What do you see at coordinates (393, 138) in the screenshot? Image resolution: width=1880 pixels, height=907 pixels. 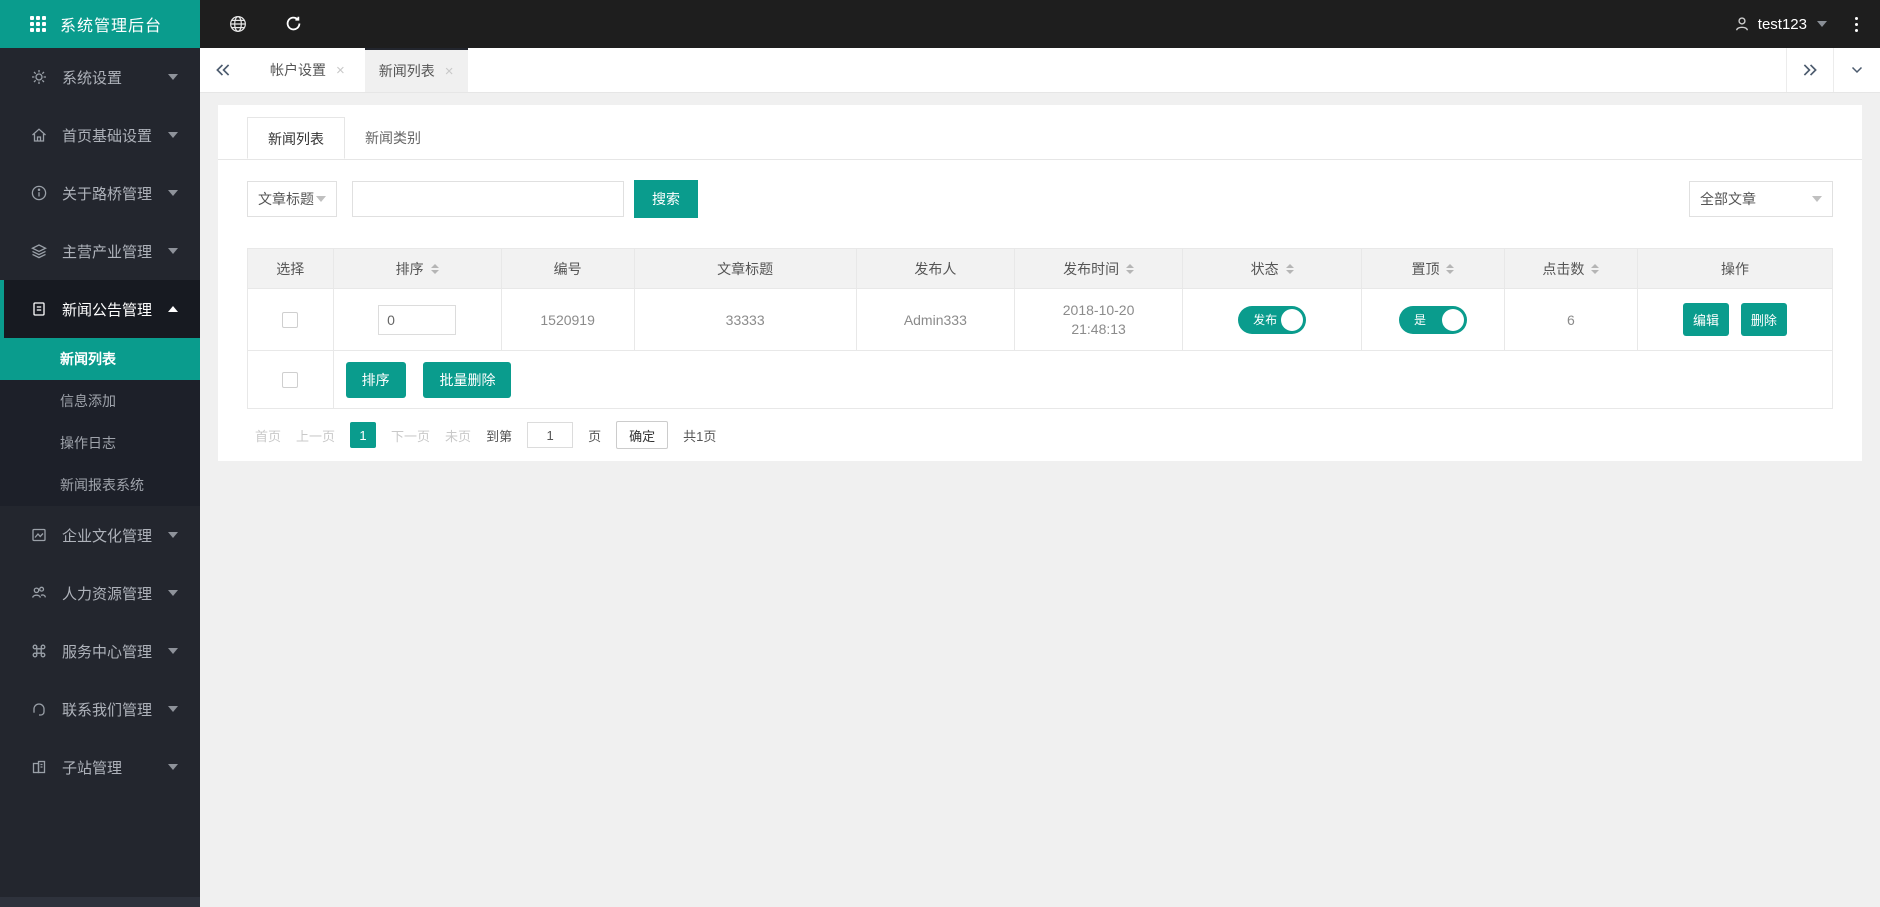 I see `tab-news-category: 新闻类别` at bounding box center [393, 138].